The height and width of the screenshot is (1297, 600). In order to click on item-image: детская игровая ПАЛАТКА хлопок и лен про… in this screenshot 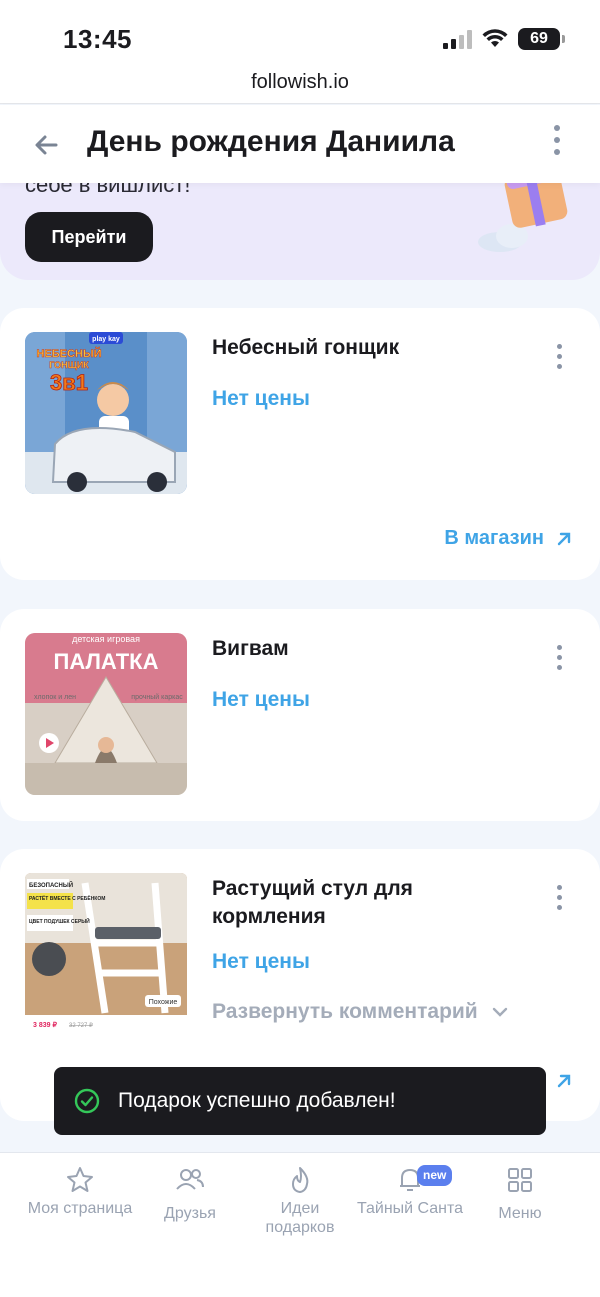, I will do `click(106, 714)`.